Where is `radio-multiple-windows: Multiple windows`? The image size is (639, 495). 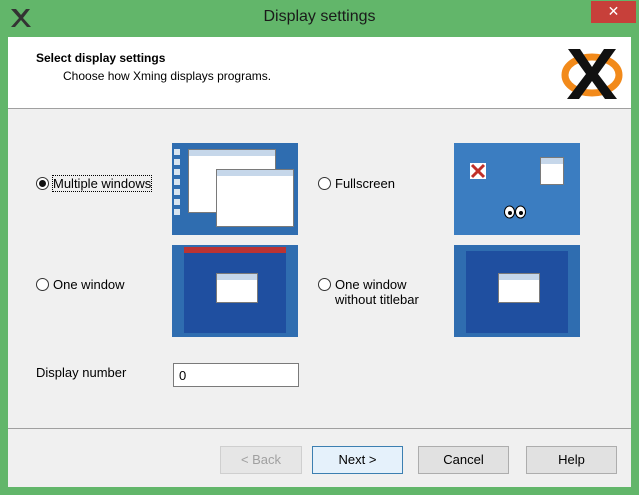
radio-multiple-windows: Multiple windows is located at coordinates (94, 183).